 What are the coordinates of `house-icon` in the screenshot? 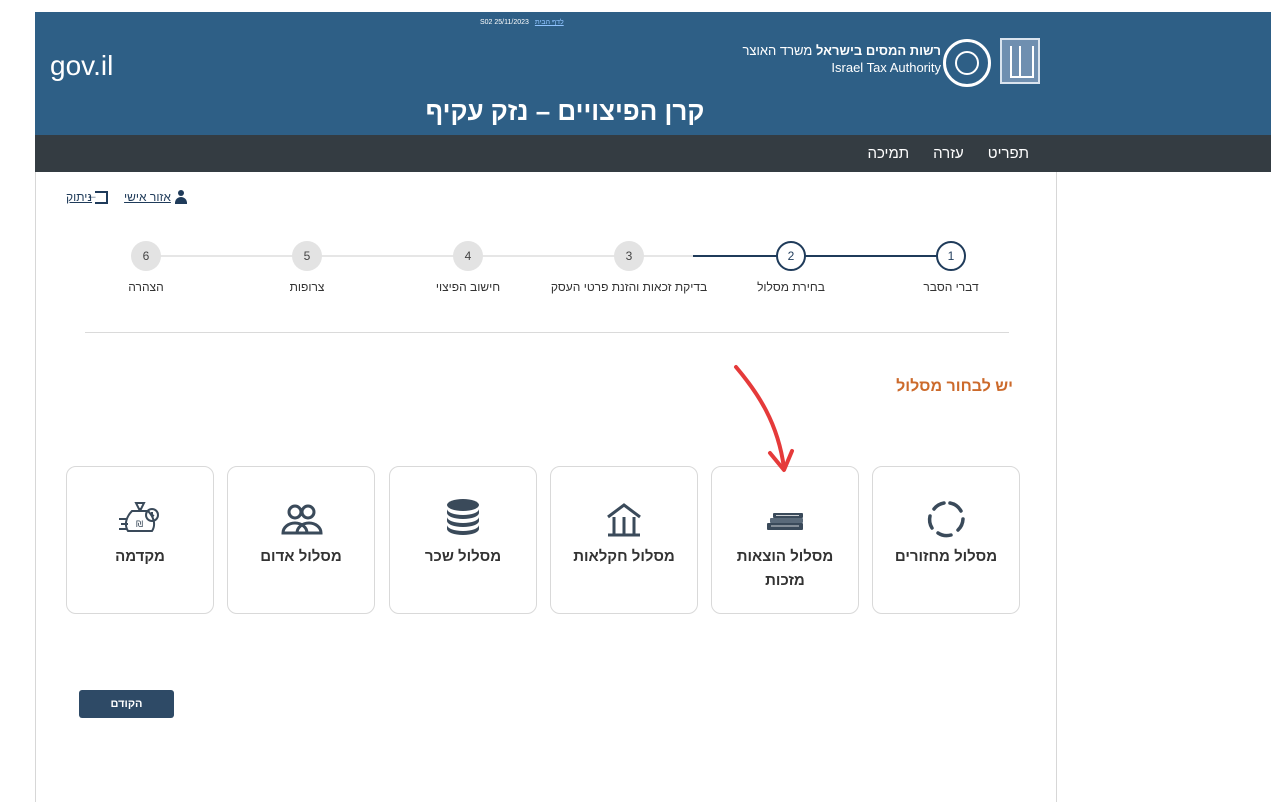 It's located at (624, 520).